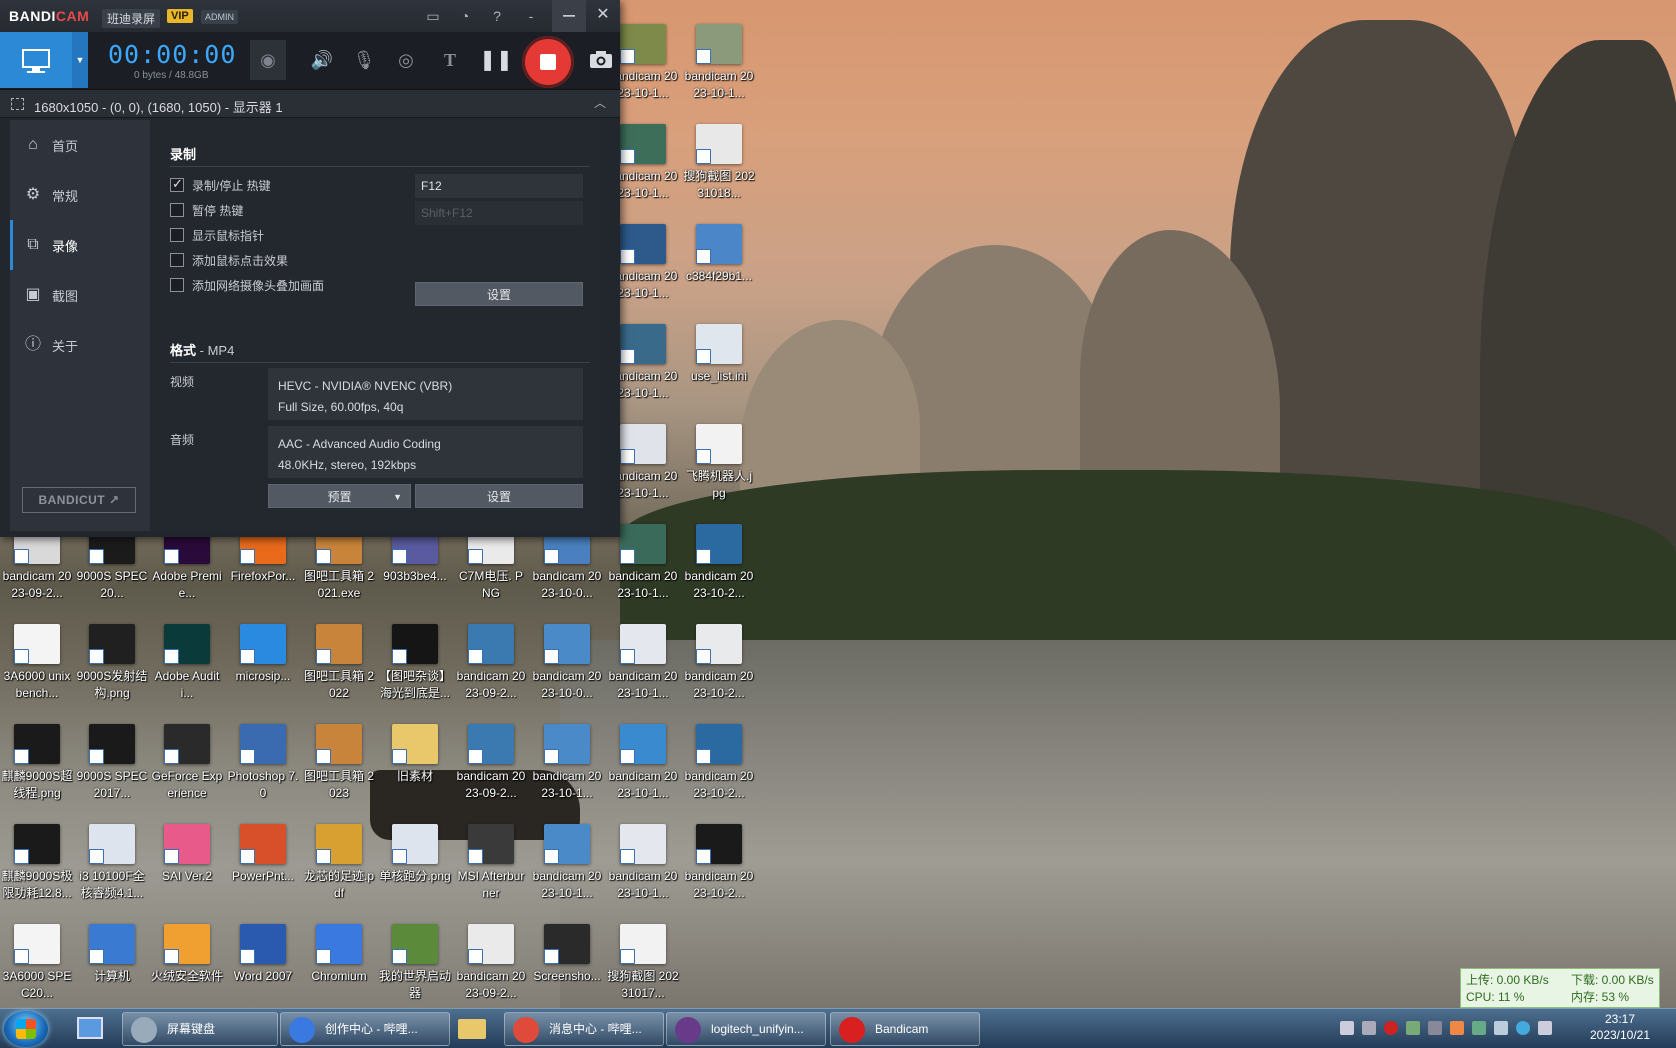 This screenshot has width=1676, height=1048. Describe the element at coordinates (472, 1029) in the screenshot. I see `pinned-explorer-icon` at that location.